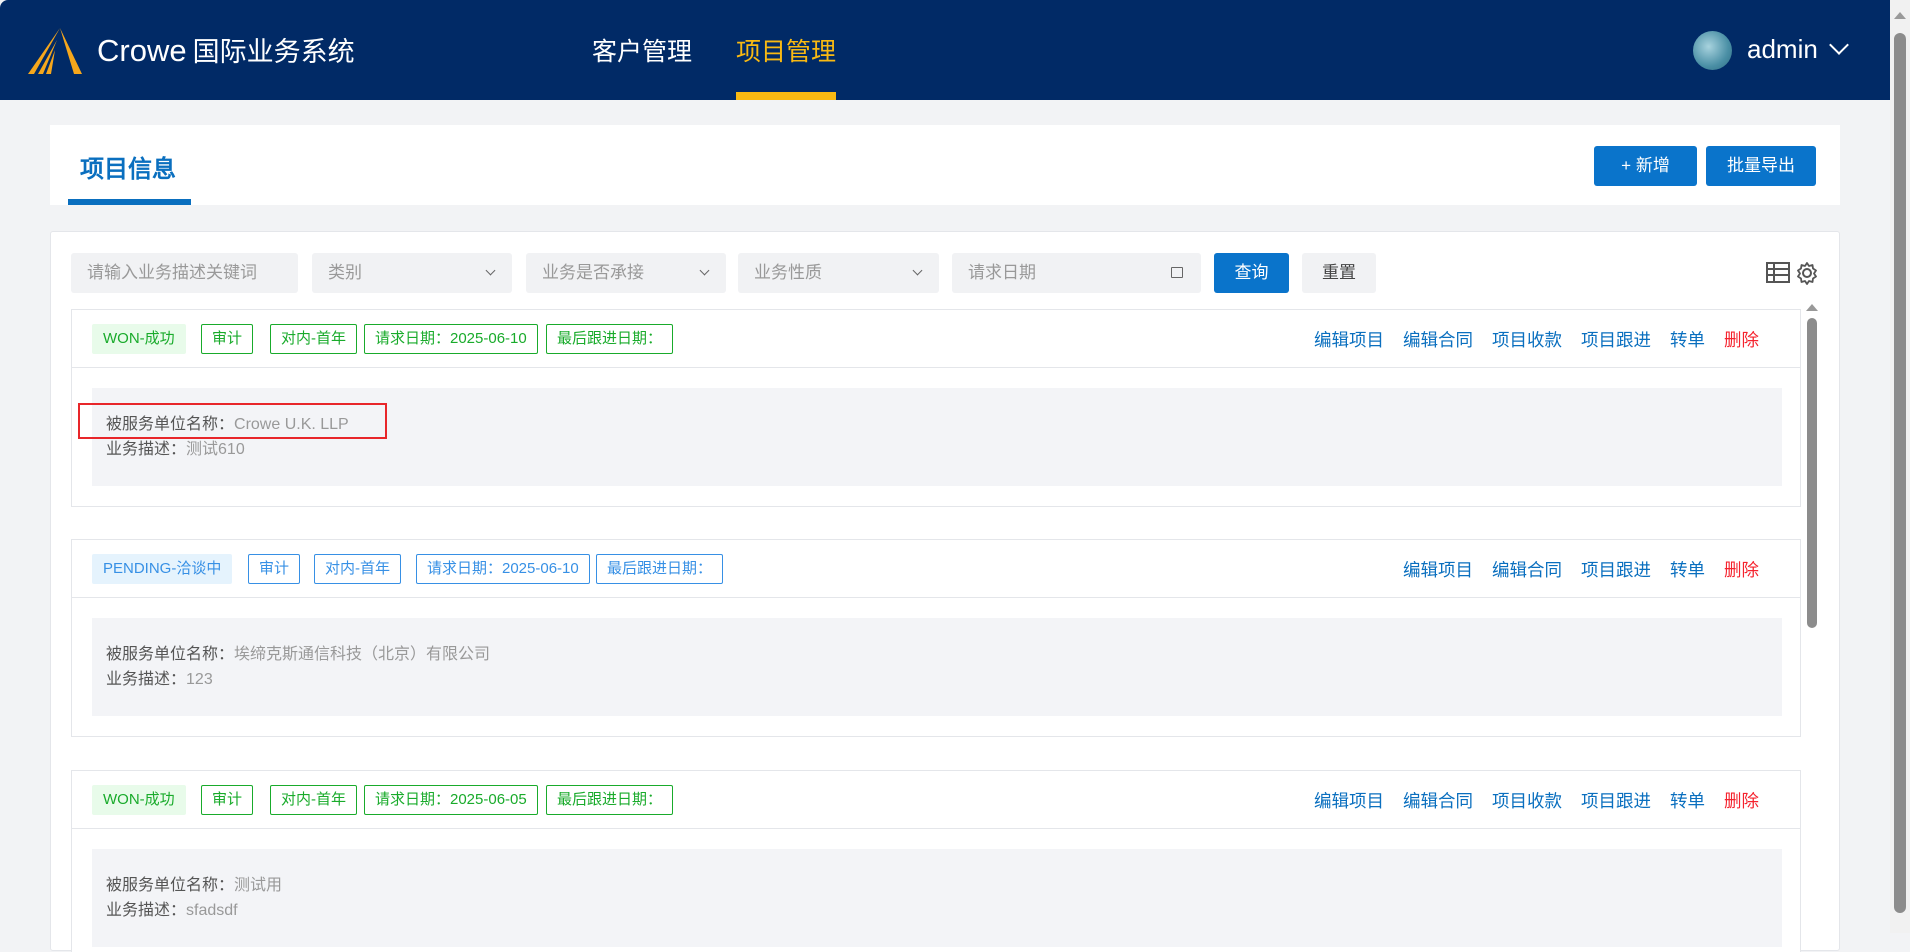 The image size is (1910, 952). Describe the element at coordinates (162, 569) in the screenshot. I see `status-badge: PENDING-洽谈中` at that location.